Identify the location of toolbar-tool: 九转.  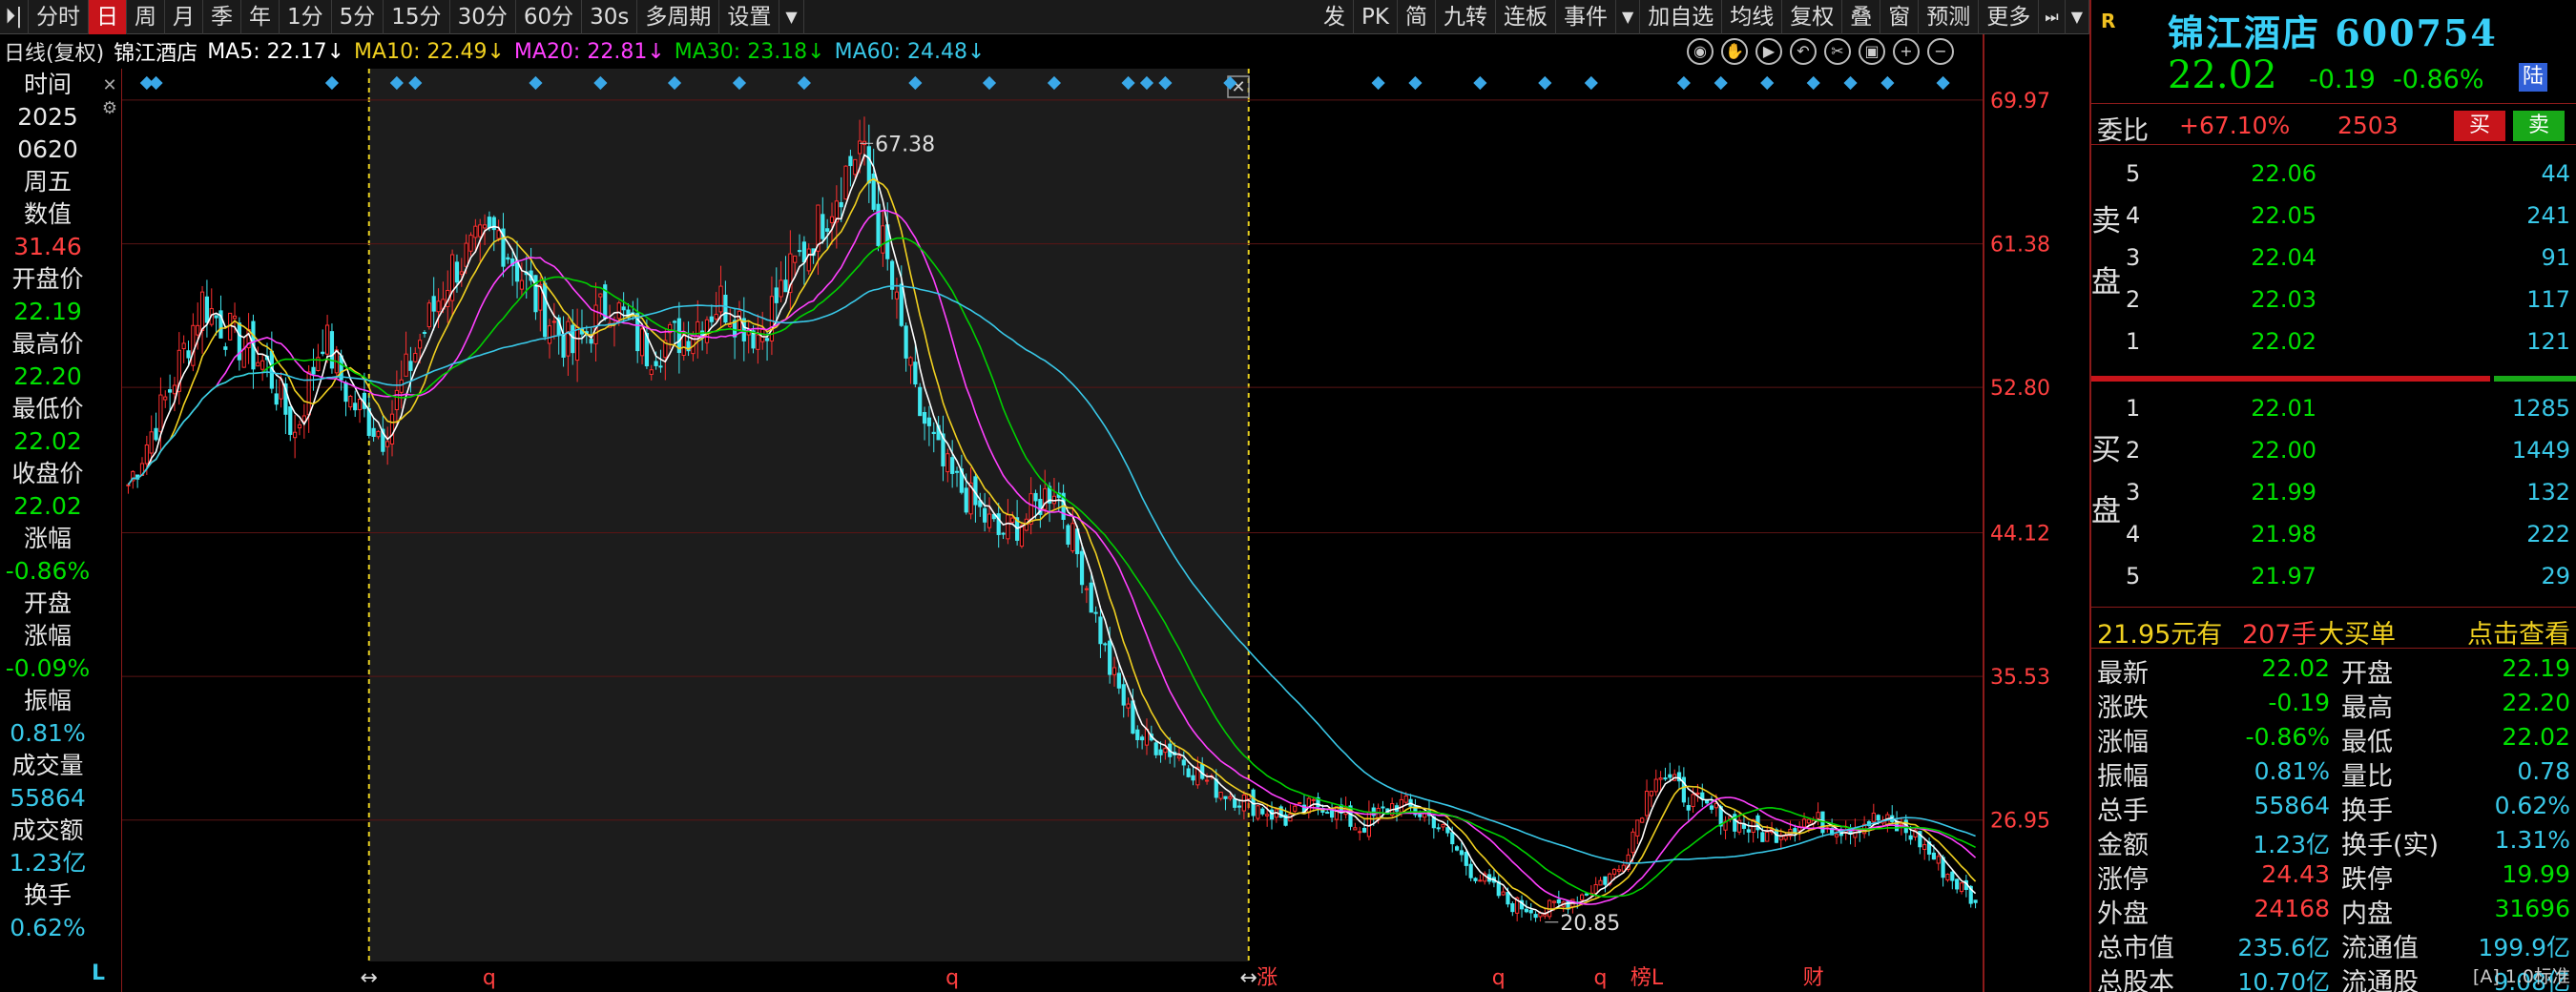
(1466, 17).